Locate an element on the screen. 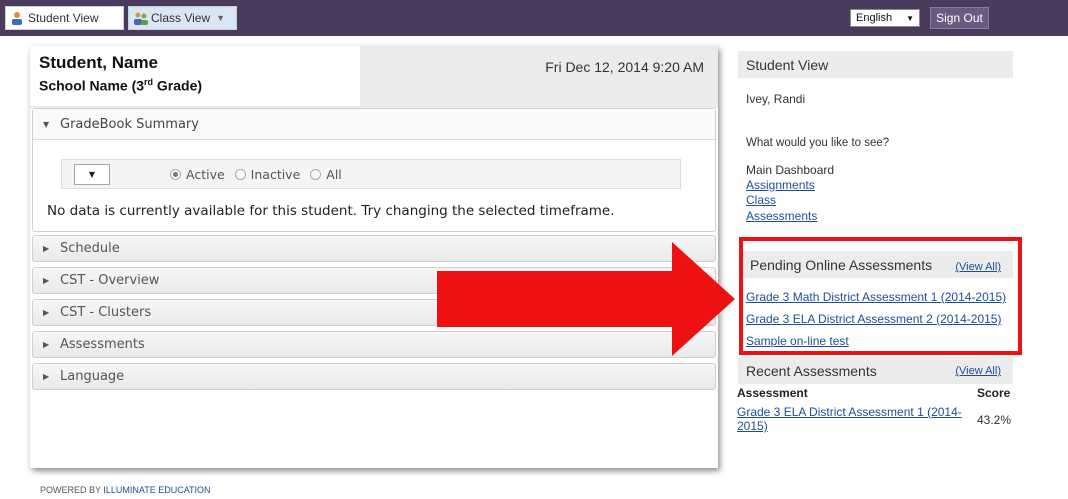 The width and height of the screenshot is (1068, 499). language-value: English is located at coordinates (874, 18).